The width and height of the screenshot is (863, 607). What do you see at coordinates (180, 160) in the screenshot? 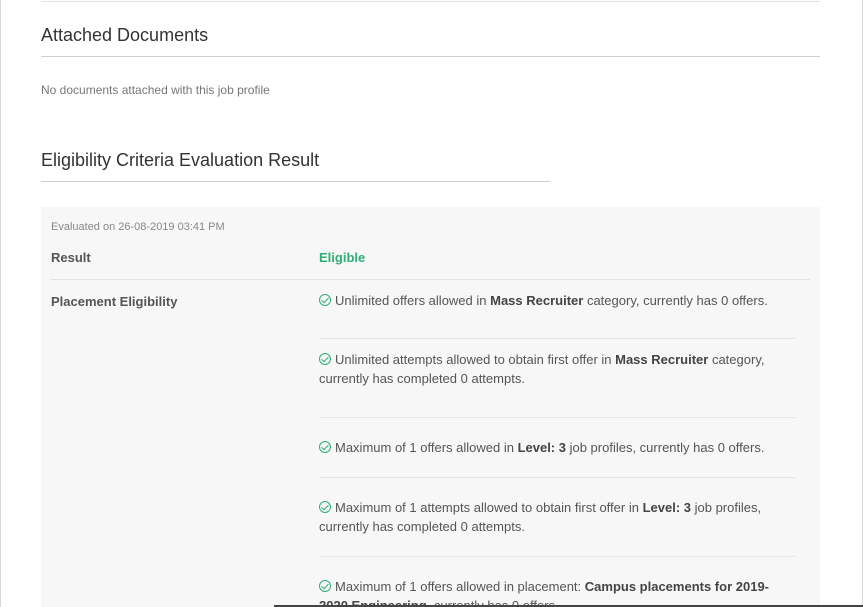
I see `eligibility-title: Eligibility Criteria Evaluation Result` at bounding box center [180, 160].